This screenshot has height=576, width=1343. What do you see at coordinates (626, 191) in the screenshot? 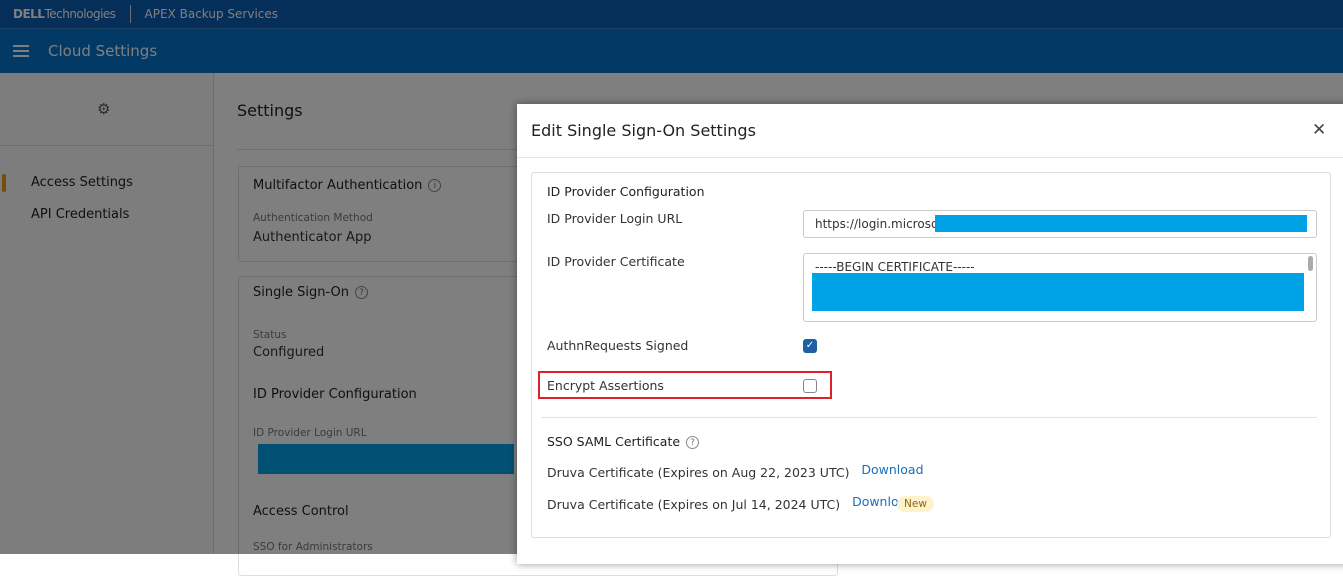
I see `section-title: ID Provider Configuration` at bounding box center [626, 191].